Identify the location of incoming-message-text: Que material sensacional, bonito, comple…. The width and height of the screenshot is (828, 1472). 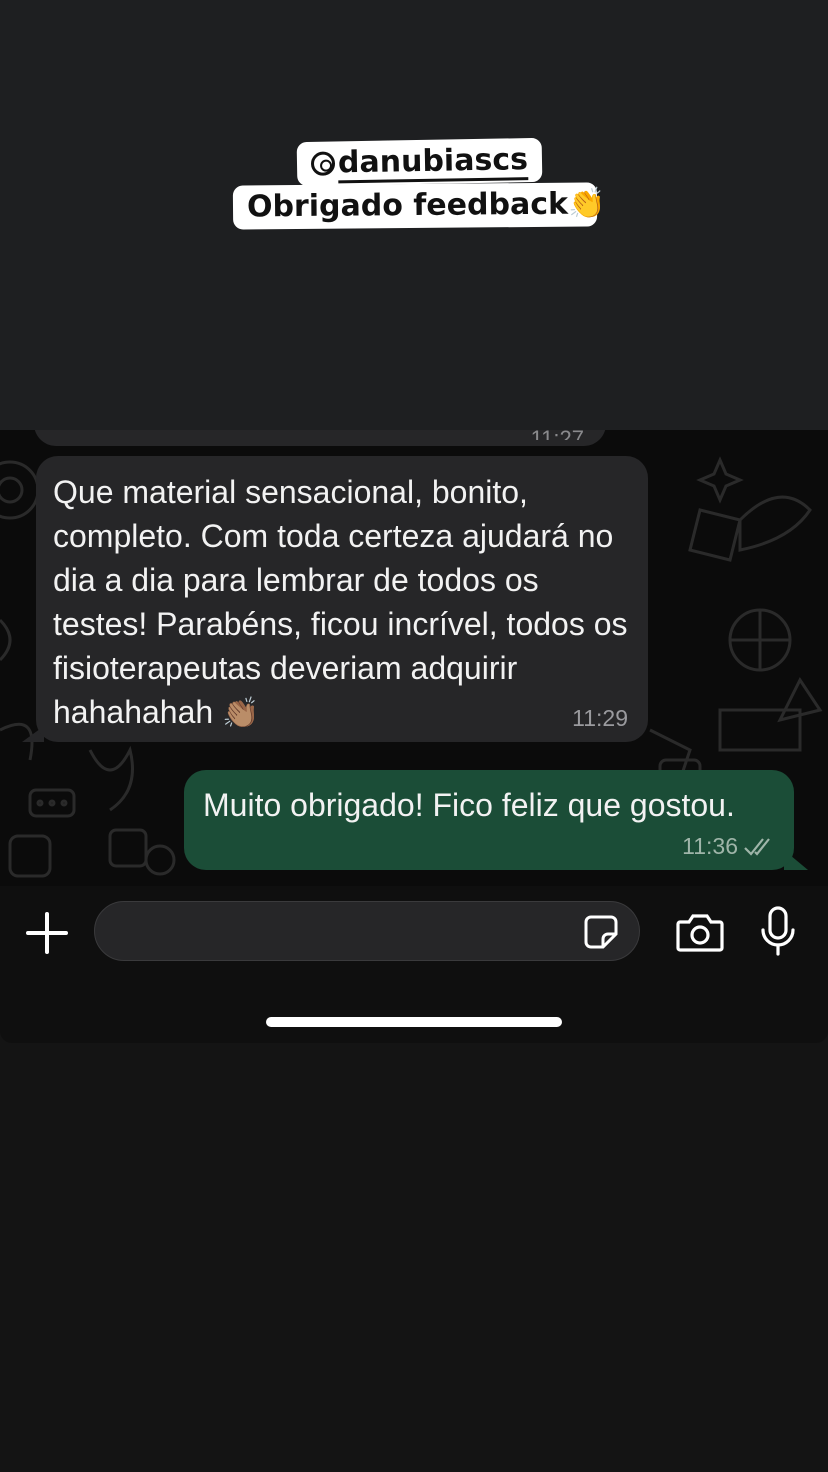
(340, 603).